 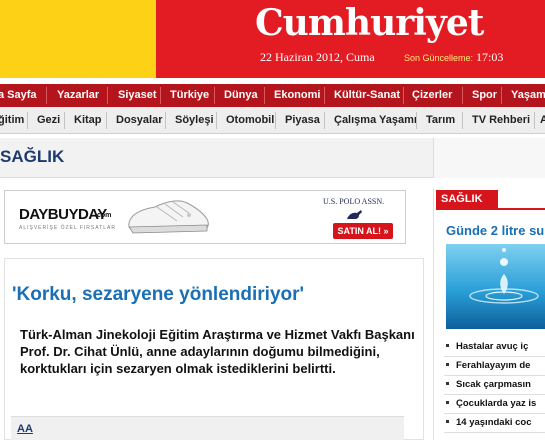 I want to click on article-tools-bar: AA, so click(x=207, y=428).